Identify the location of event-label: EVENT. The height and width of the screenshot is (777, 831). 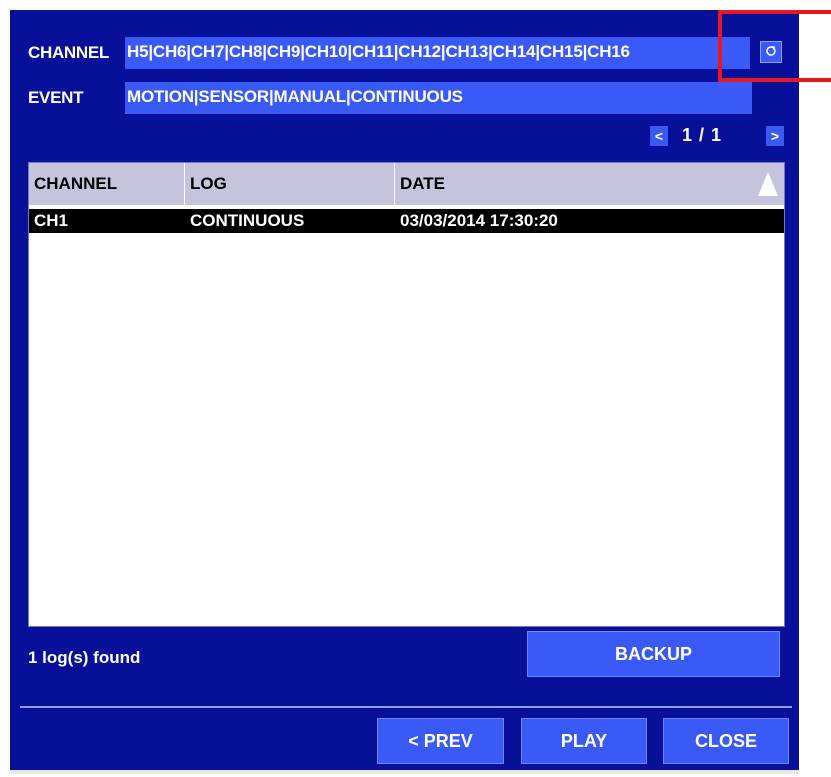
(56, 97).